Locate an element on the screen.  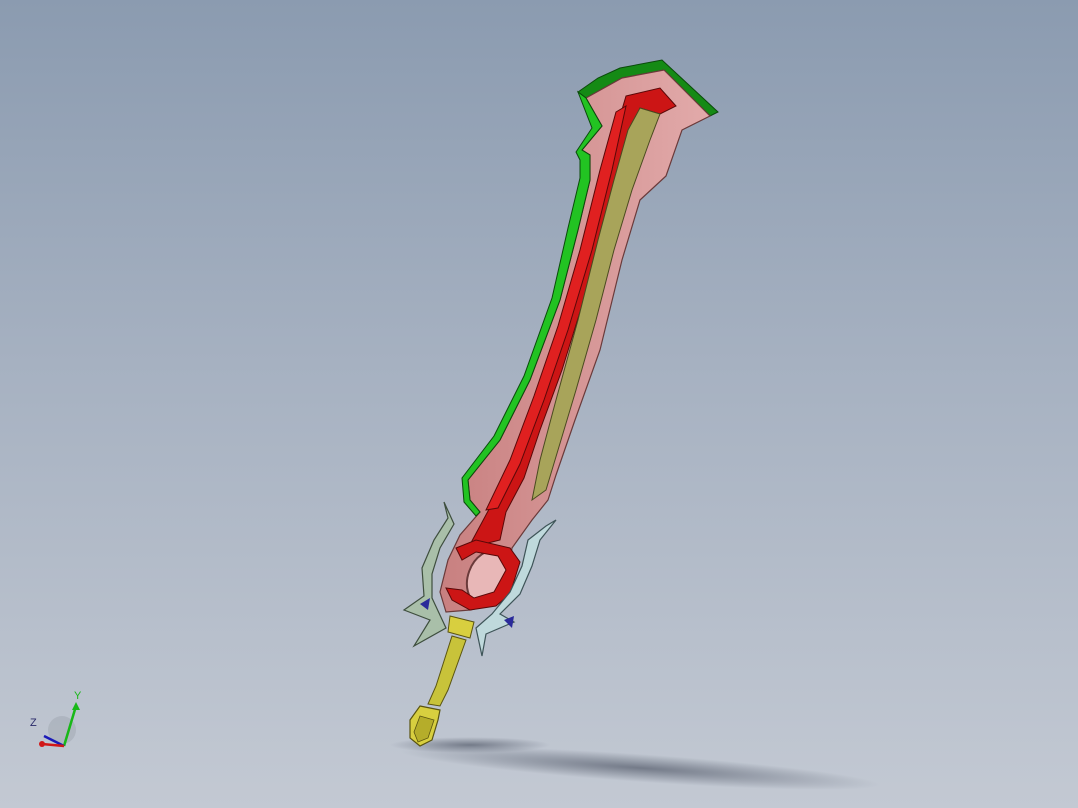
triad-y-arrow is located at coordinates (76, 706).